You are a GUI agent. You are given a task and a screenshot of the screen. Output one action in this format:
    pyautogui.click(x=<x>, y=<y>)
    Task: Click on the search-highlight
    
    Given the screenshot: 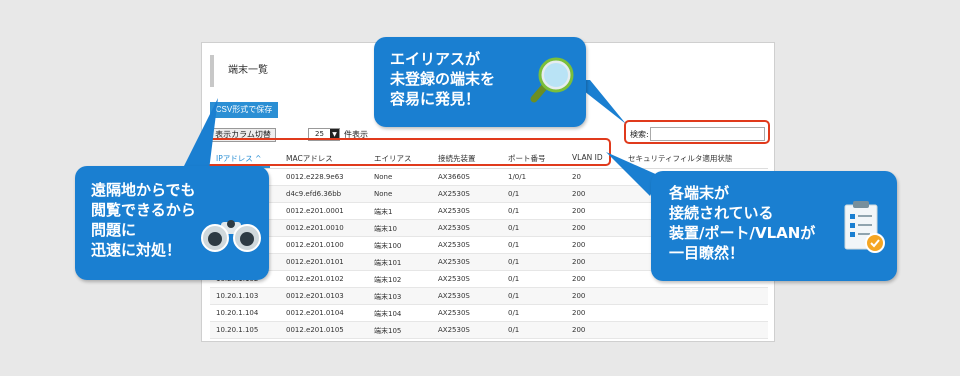 What is the action you would take?
    pyautogui.click(x=697, y=132)
    